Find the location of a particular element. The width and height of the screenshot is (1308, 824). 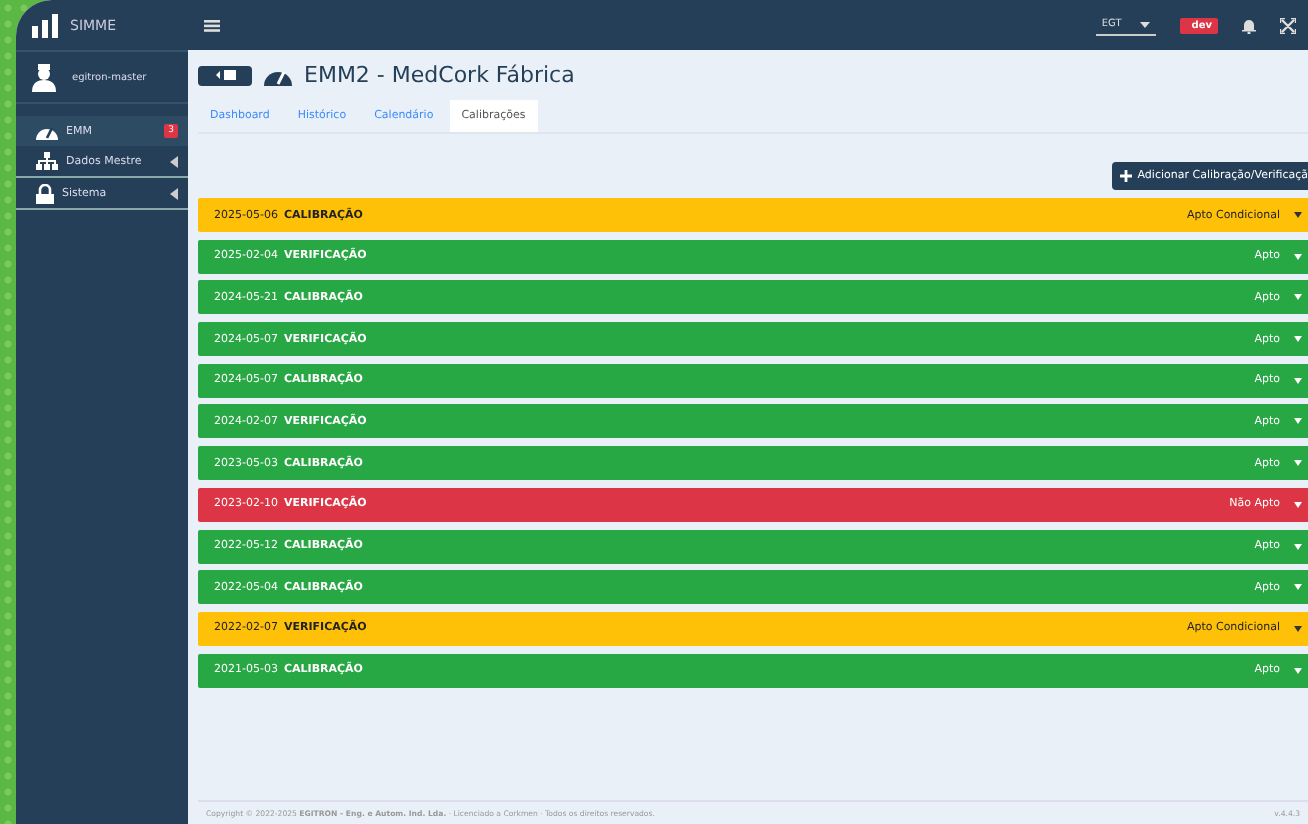

fullscreen-icon is located at coordinates (1288, 25).